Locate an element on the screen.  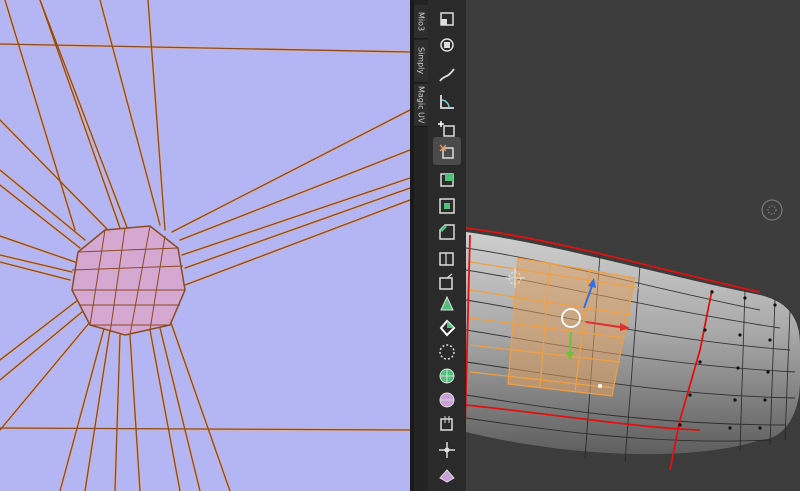
tool-transform is located at coordinates (447, 45).